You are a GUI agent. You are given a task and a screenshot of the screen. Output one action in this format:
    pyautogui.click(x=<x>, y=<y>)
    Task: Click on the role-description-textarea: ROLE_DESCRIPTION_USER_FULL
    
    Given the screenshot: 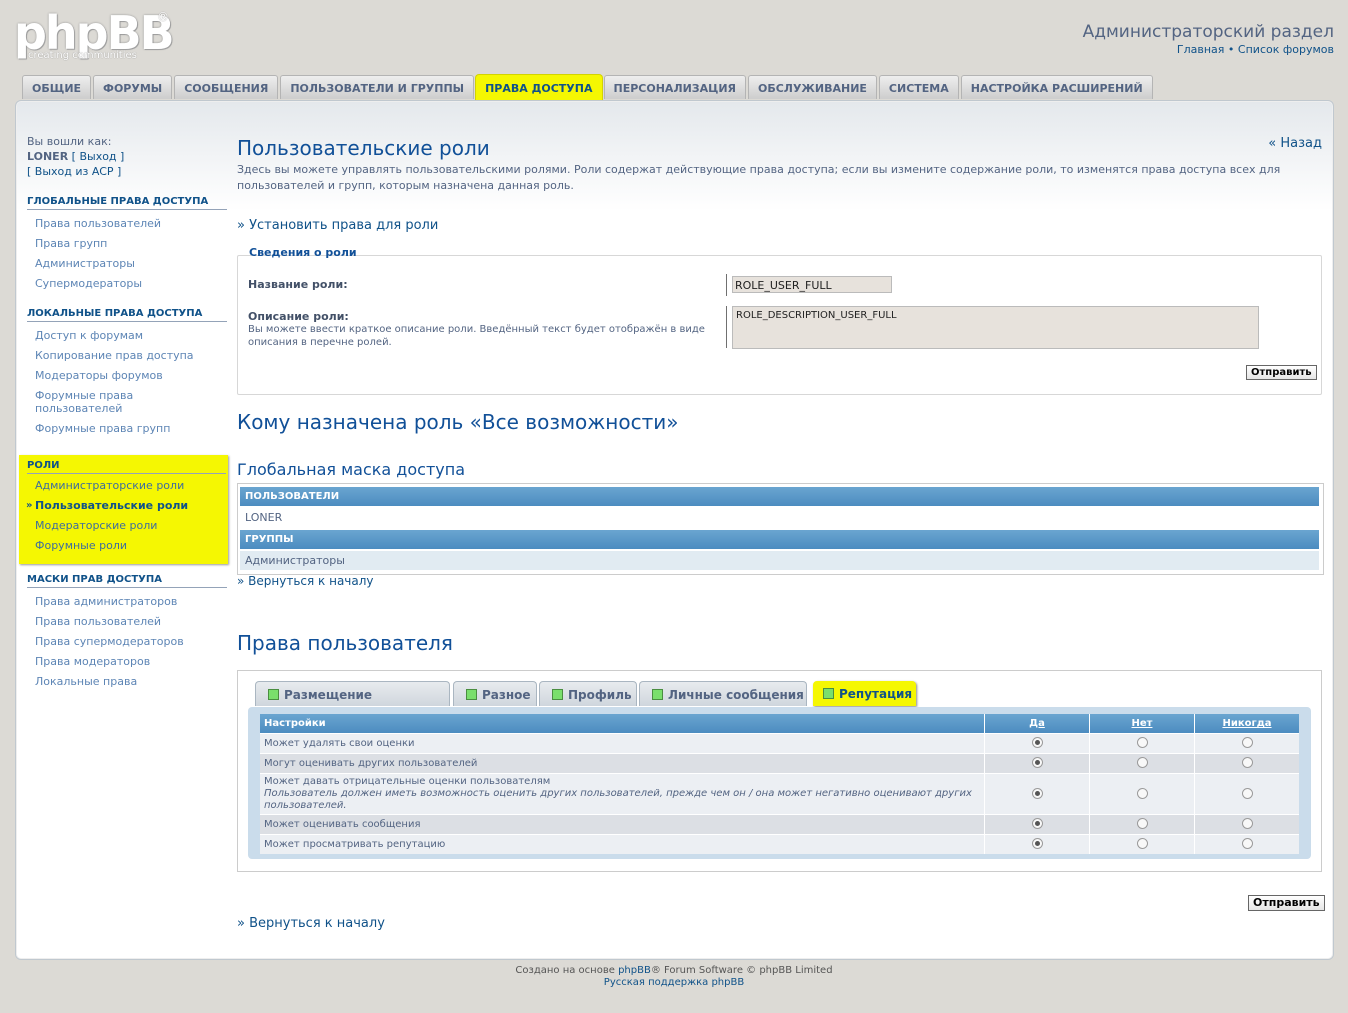 What is the action you would take?
    pyautogui.click(x=995, y=327)
    